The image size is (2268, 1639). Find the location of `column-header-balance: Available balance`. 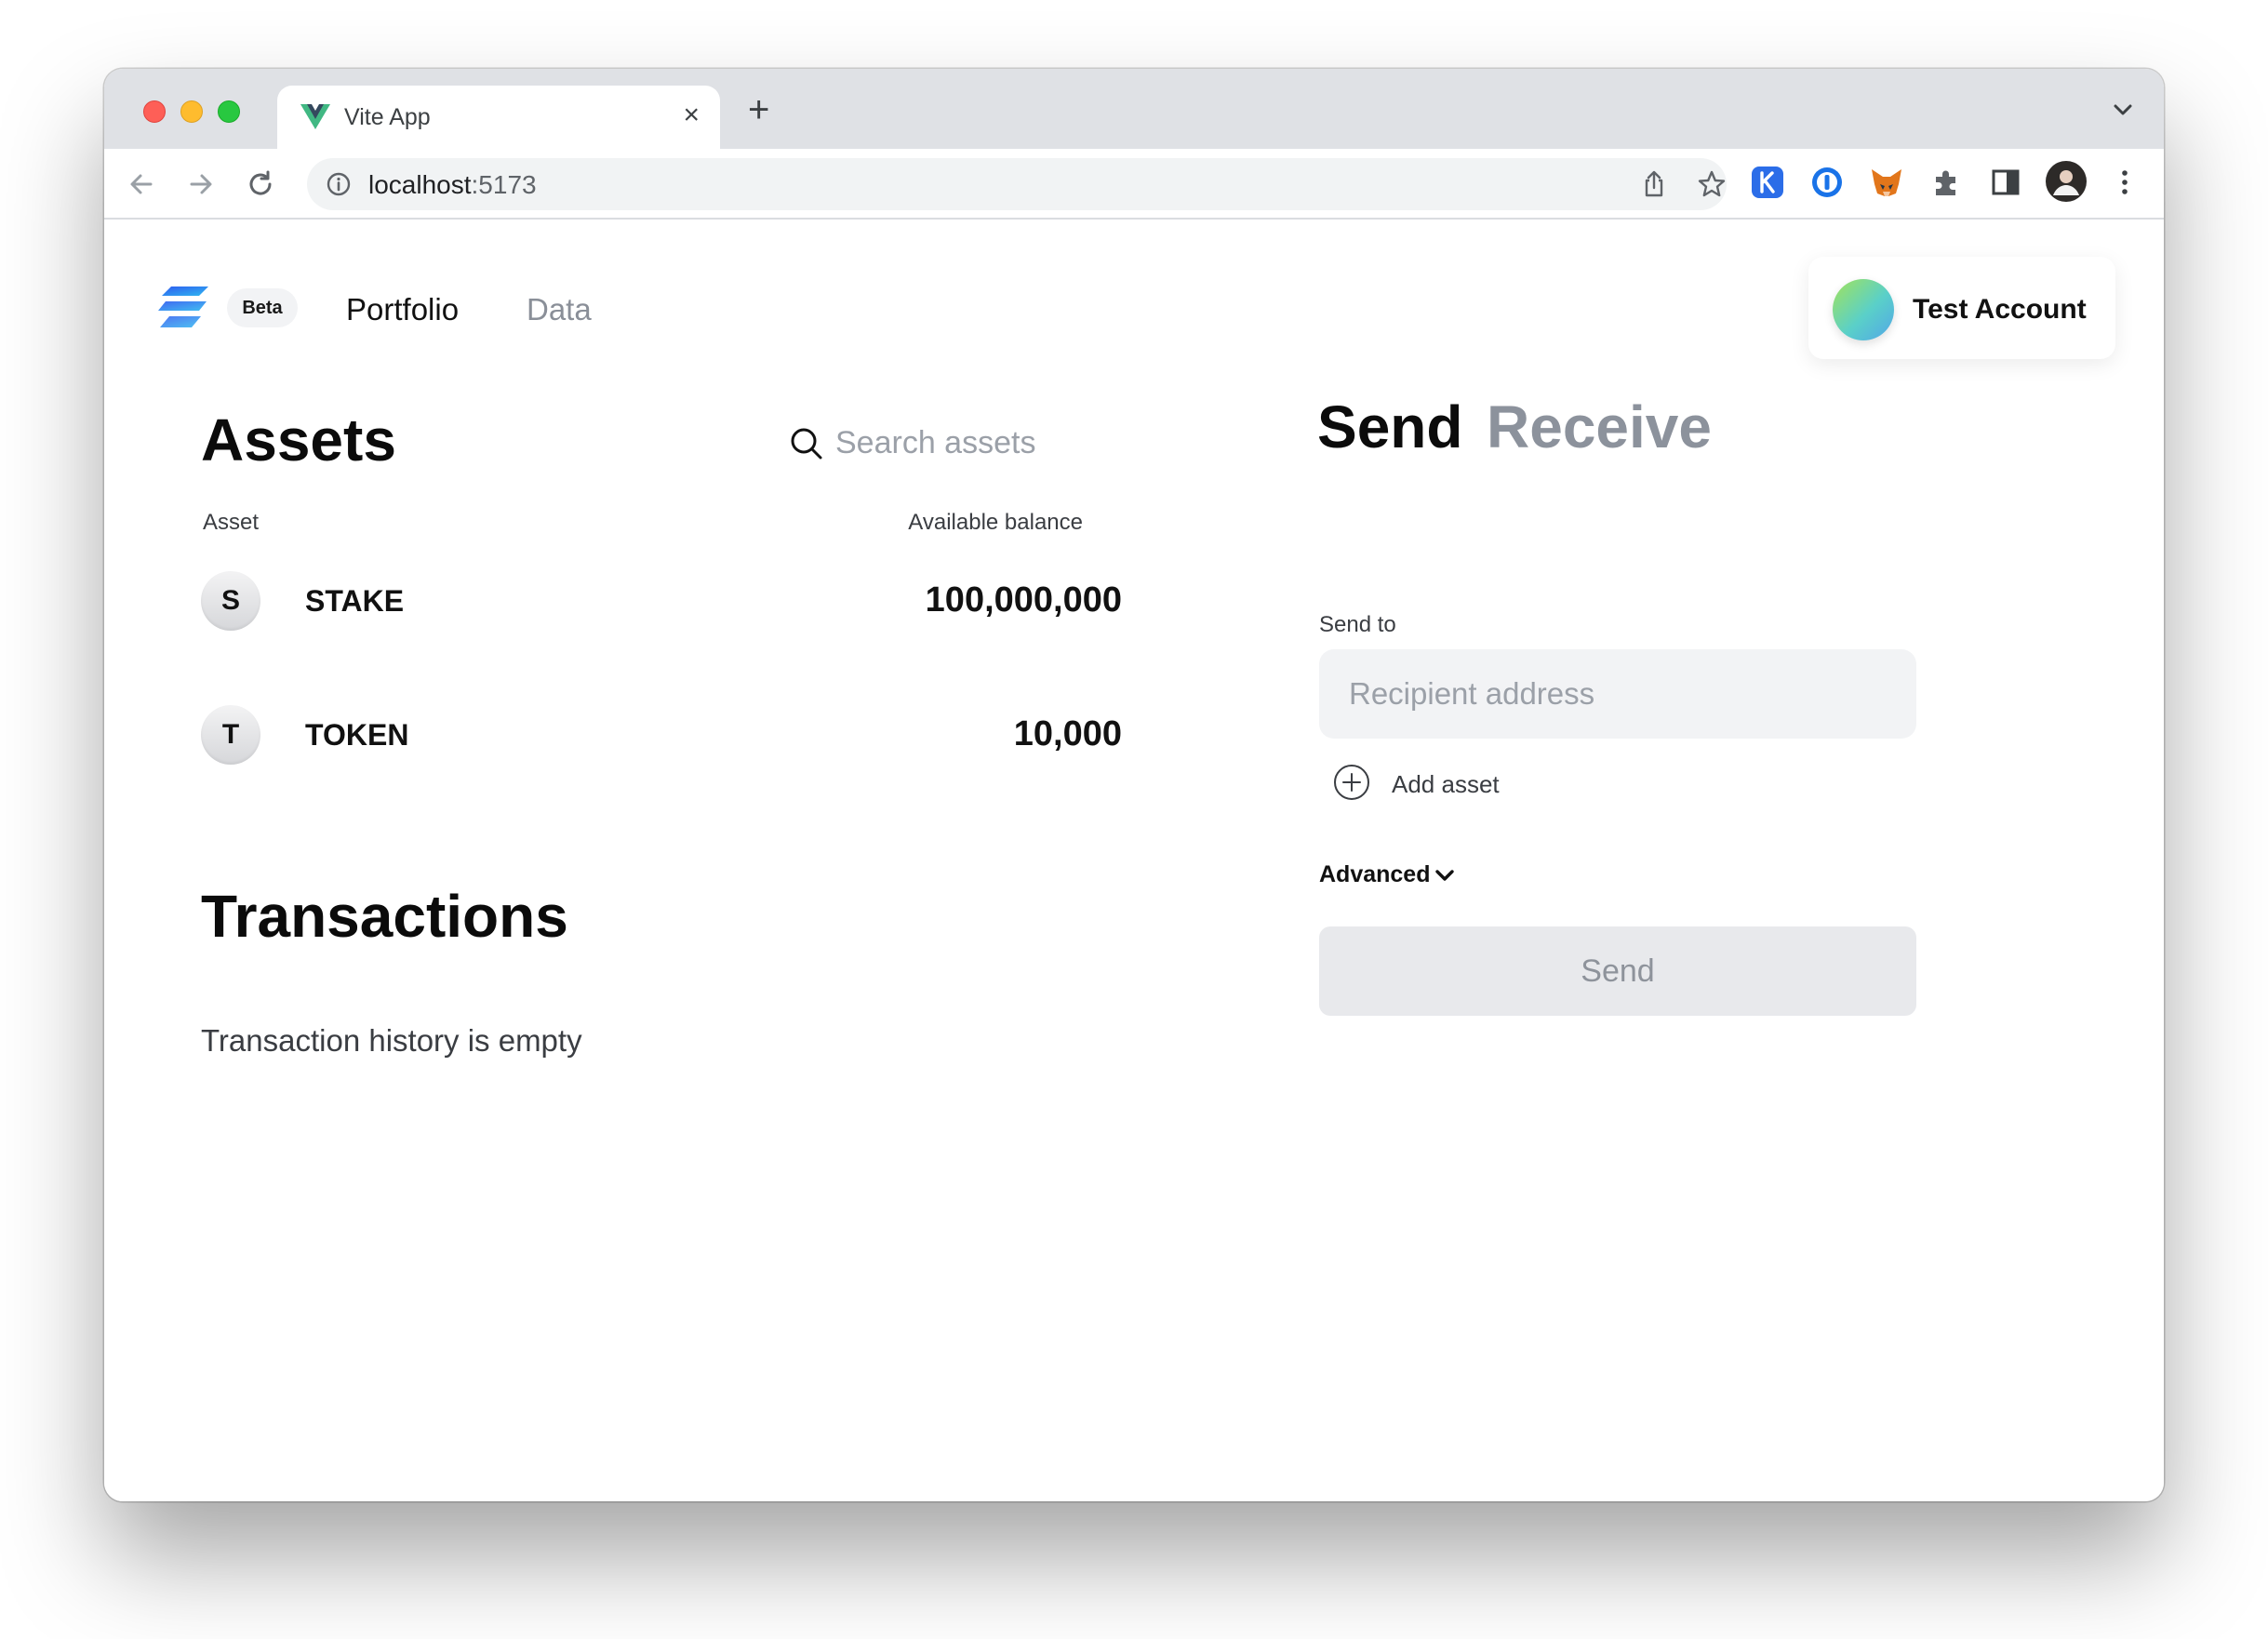

column-header-balance: Available balance is located at coordinates (995, 522).